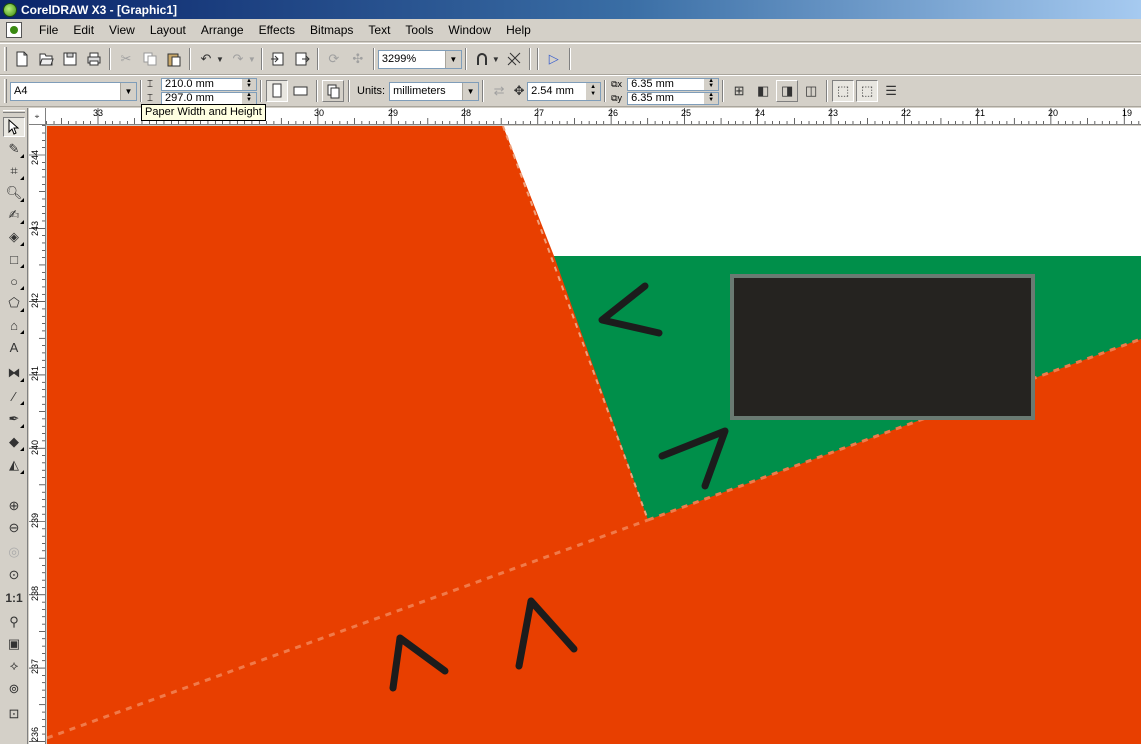  I want to click on insert-page-icon: ⊞, so click(739, 91).